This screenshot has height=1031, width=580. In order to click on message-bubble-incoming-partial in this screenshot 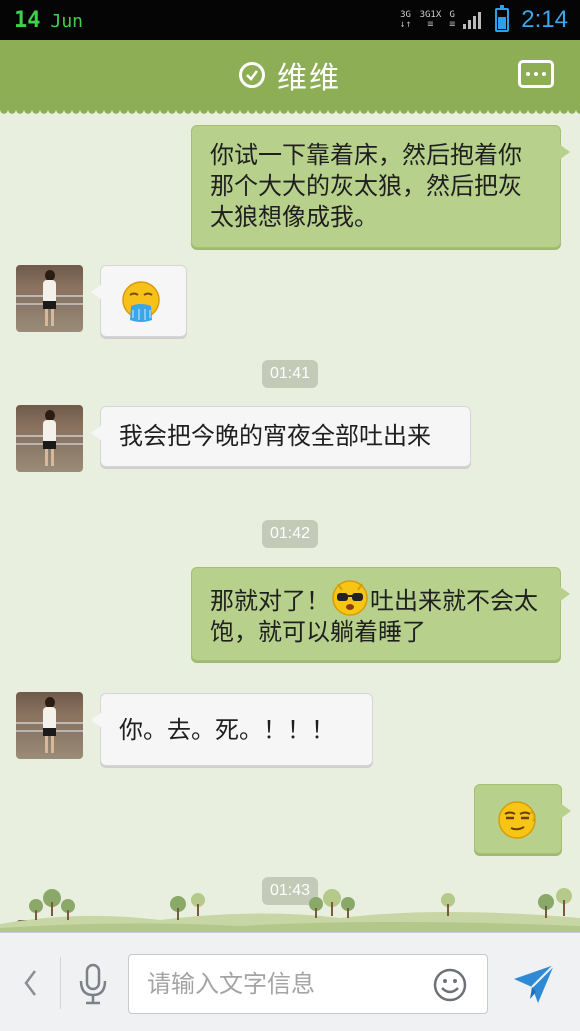, I will do `click(285, 927)`.